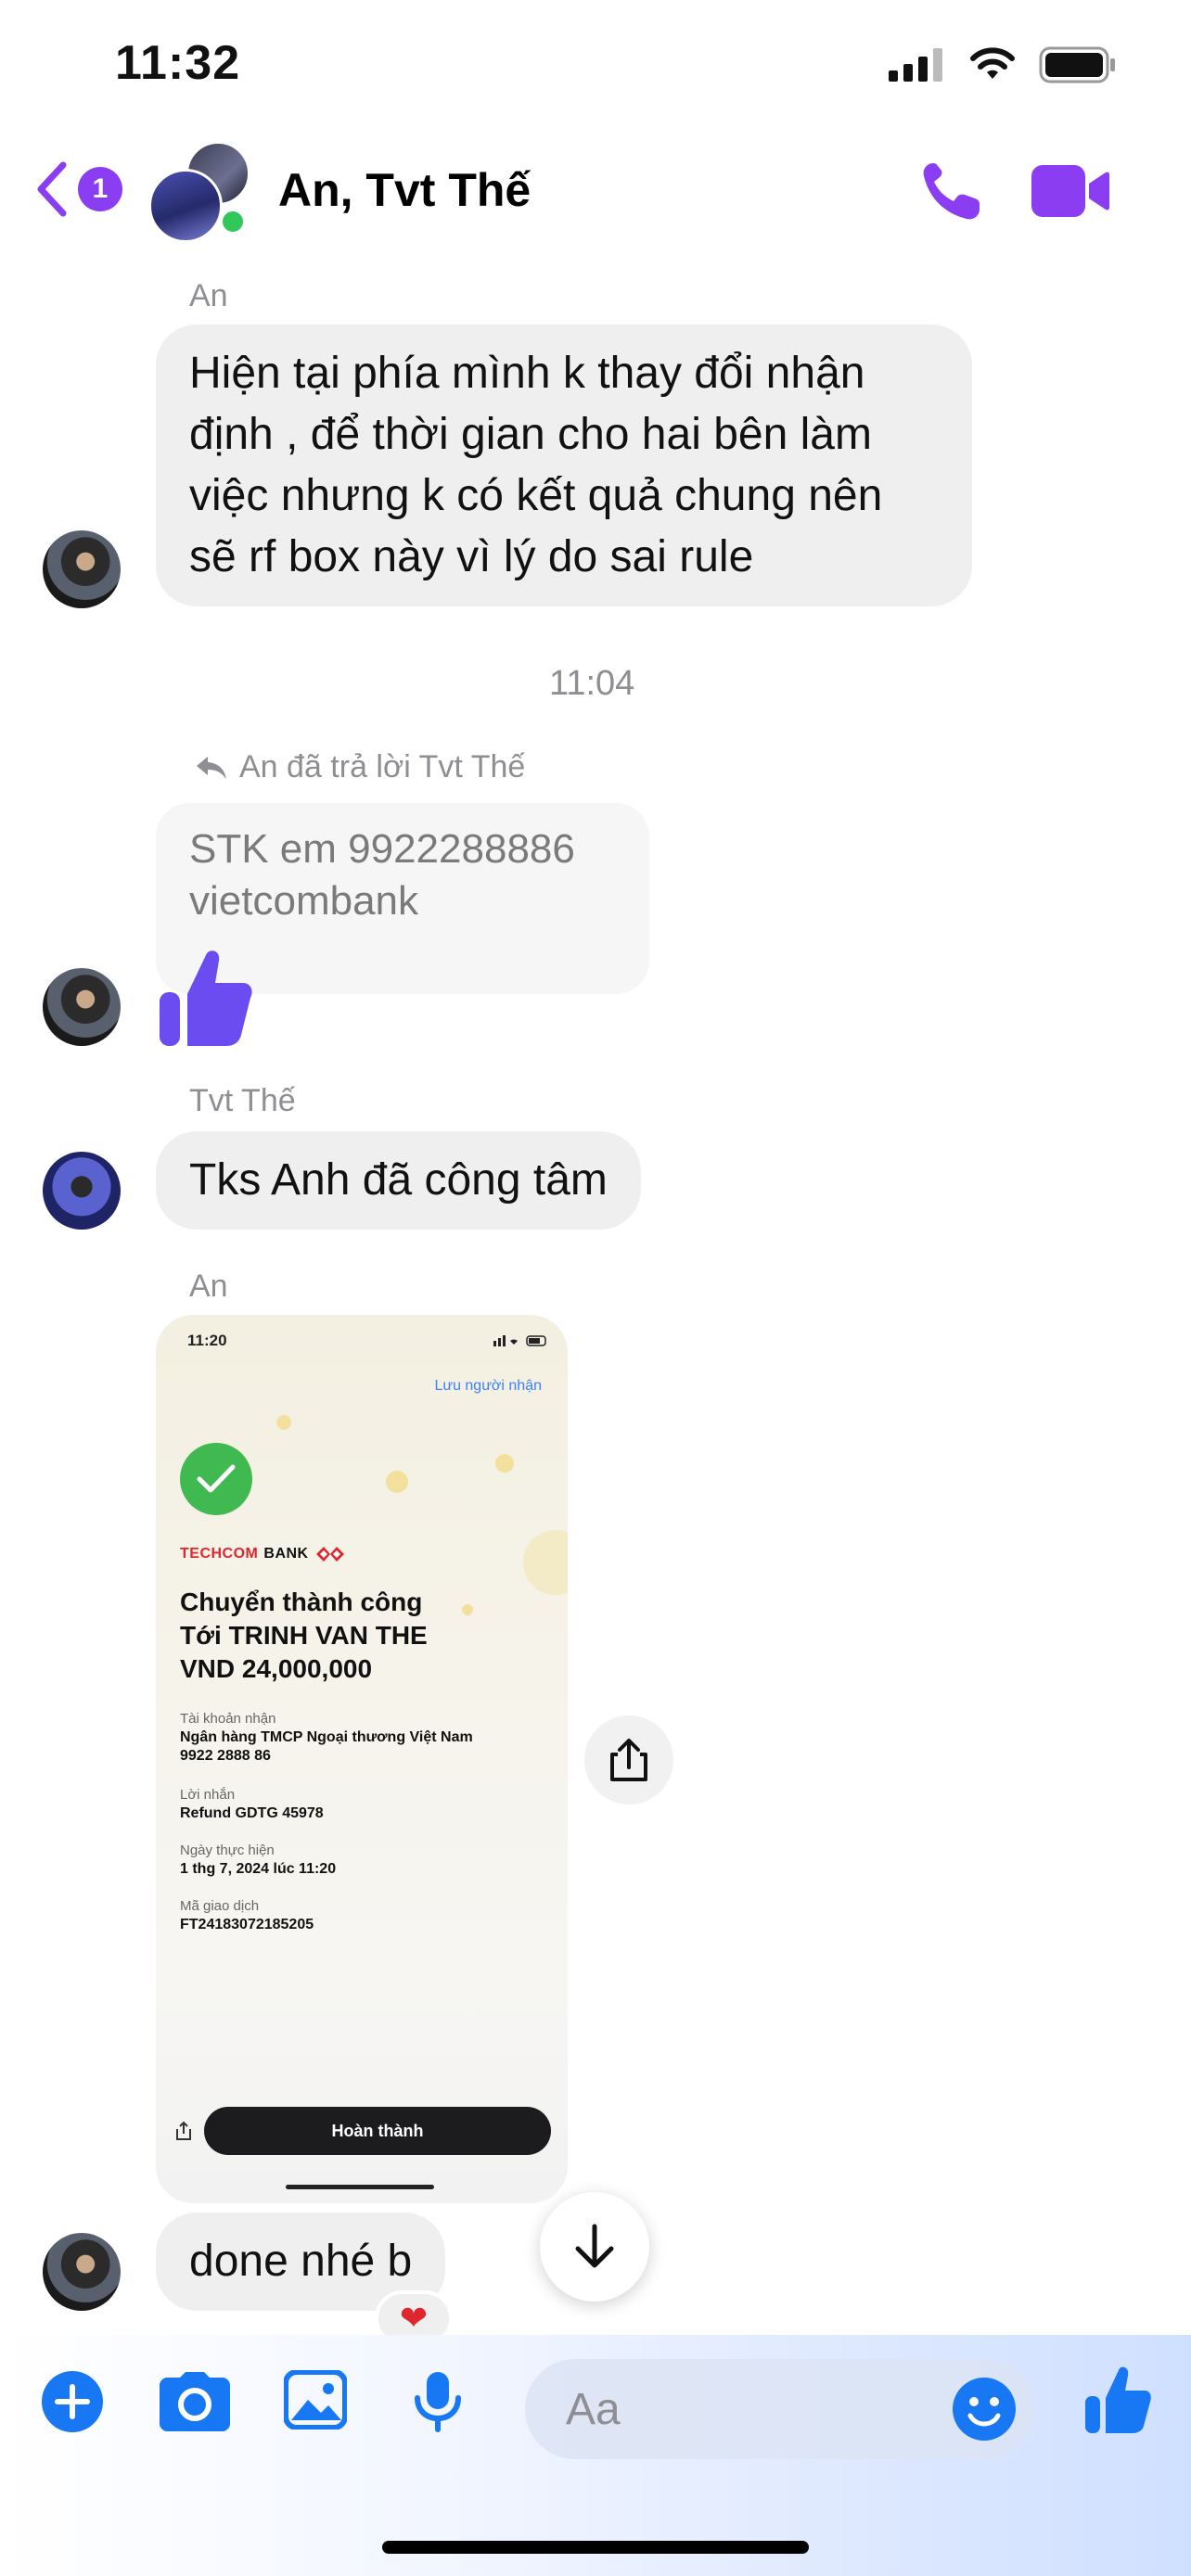 The image size is (1191, 2576). What do you see at coordinates (252, 1804) in the screenshot?
I see `note-field: Lời nhắn Refund GDTG 45978` at bounding box center [252, 1804].